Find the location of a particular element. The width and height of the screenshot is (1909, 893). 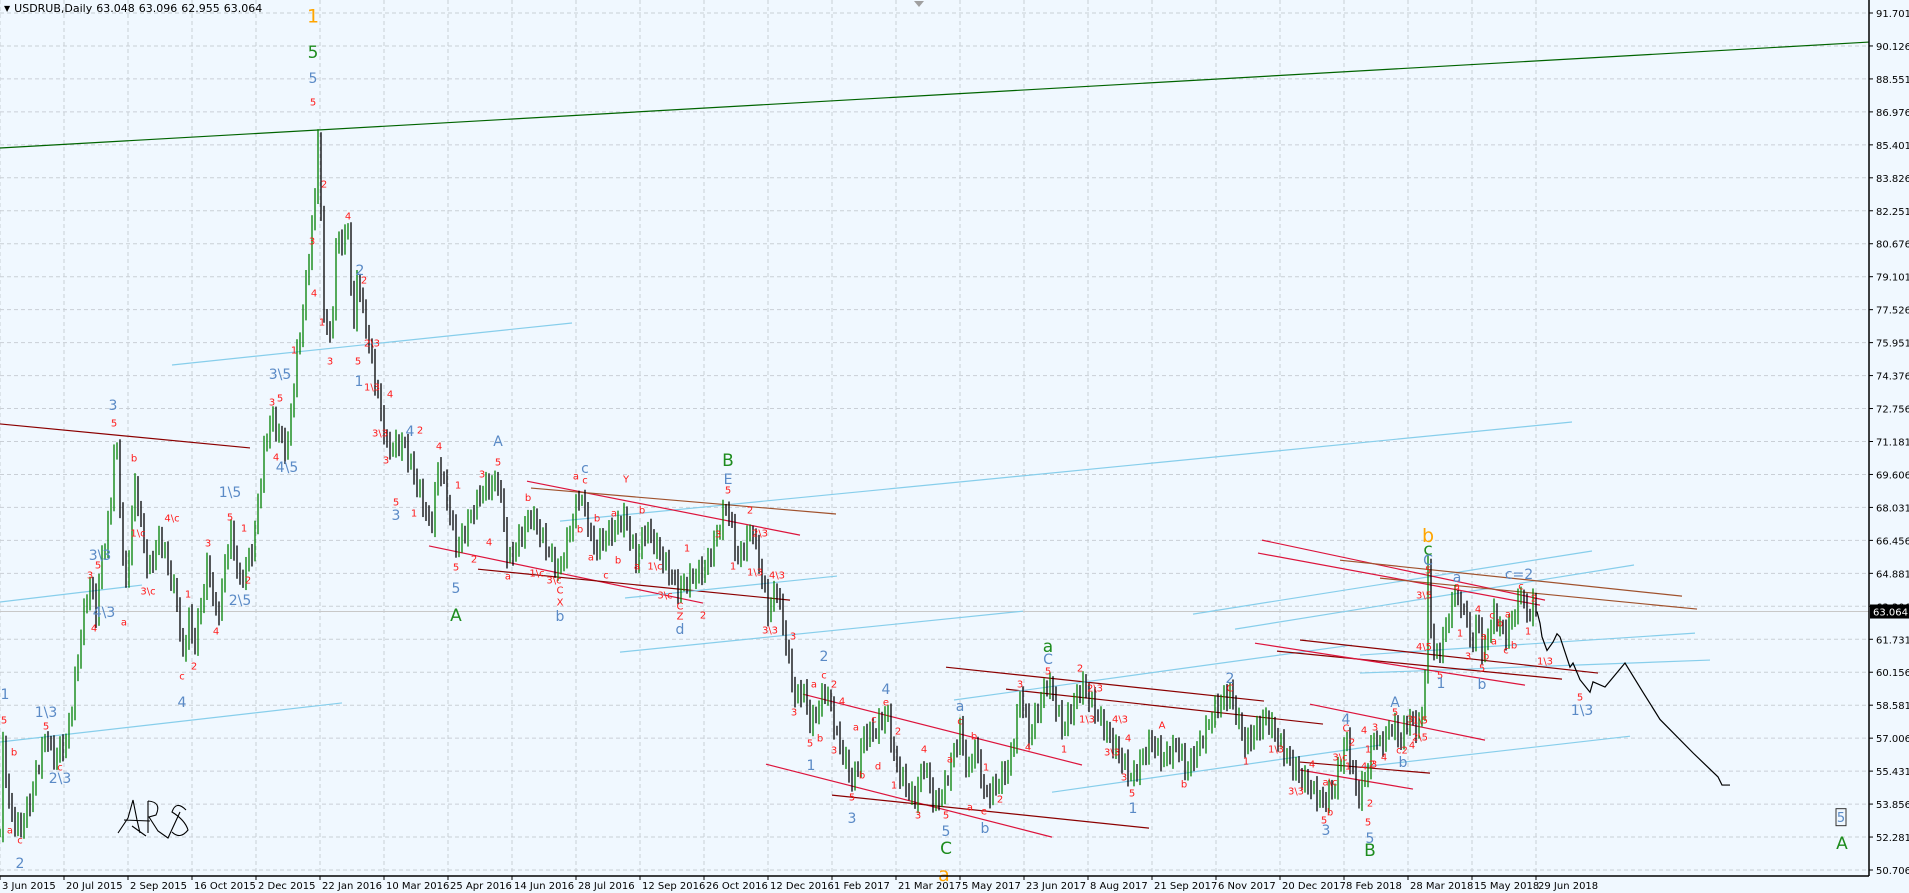

last-price-label: 63.064 is located at coordinates (1890, 613).